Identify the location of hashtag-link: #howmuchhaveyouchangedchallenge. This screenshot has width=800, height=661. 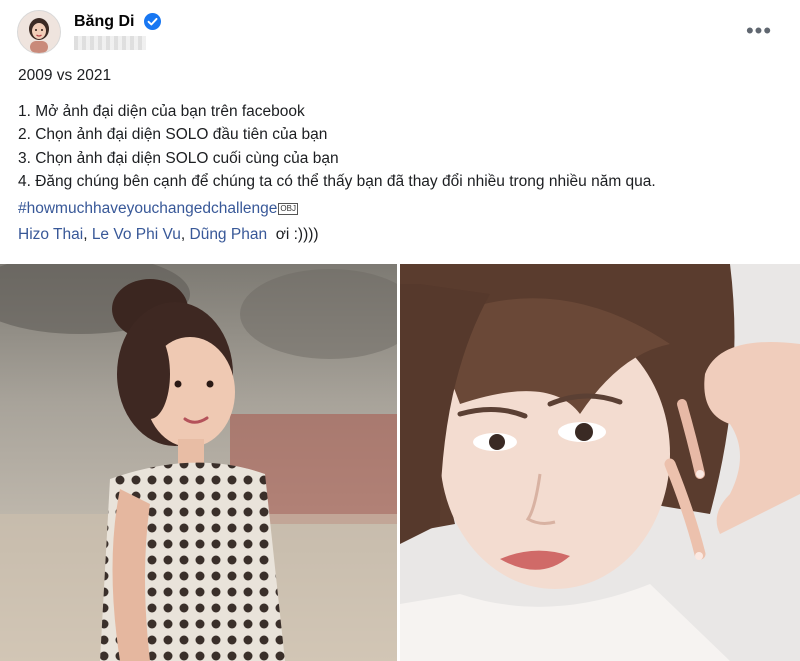
(147, 208).